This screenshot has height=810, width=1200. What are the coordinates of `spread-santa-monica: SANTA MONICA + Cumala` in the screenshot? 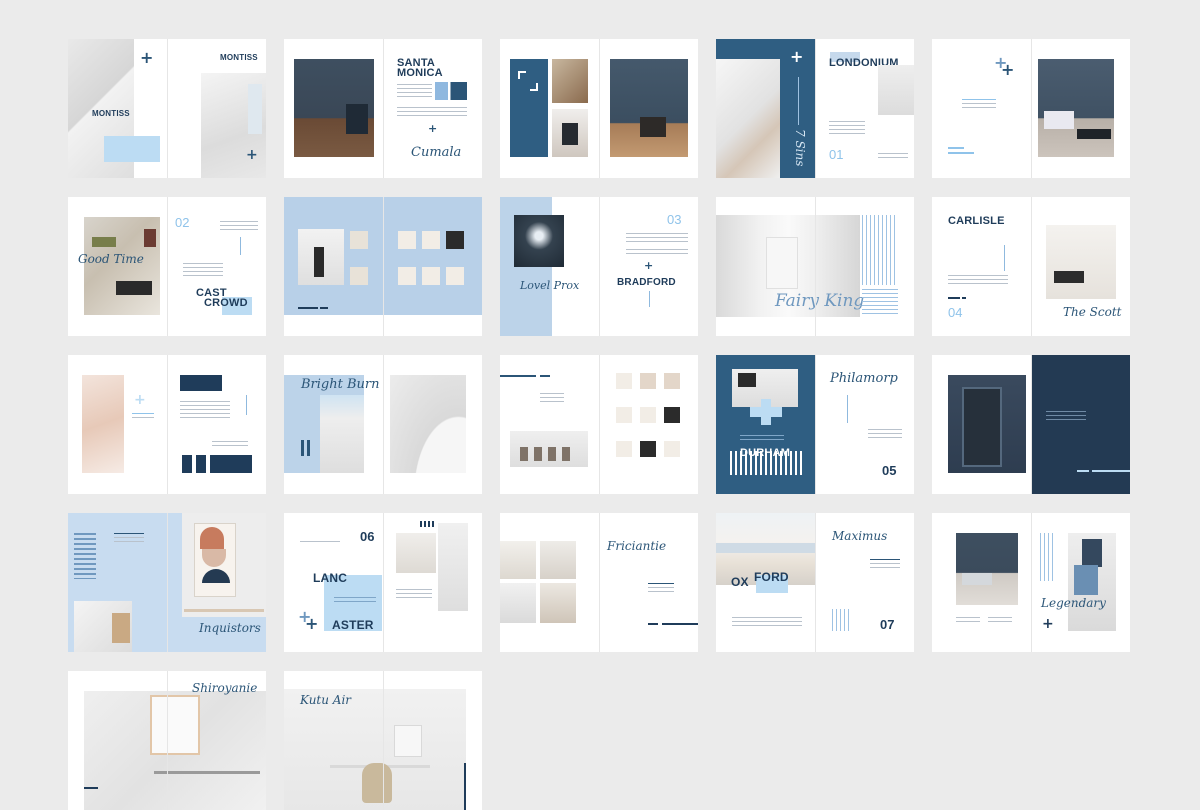 It's located at (383, 108).